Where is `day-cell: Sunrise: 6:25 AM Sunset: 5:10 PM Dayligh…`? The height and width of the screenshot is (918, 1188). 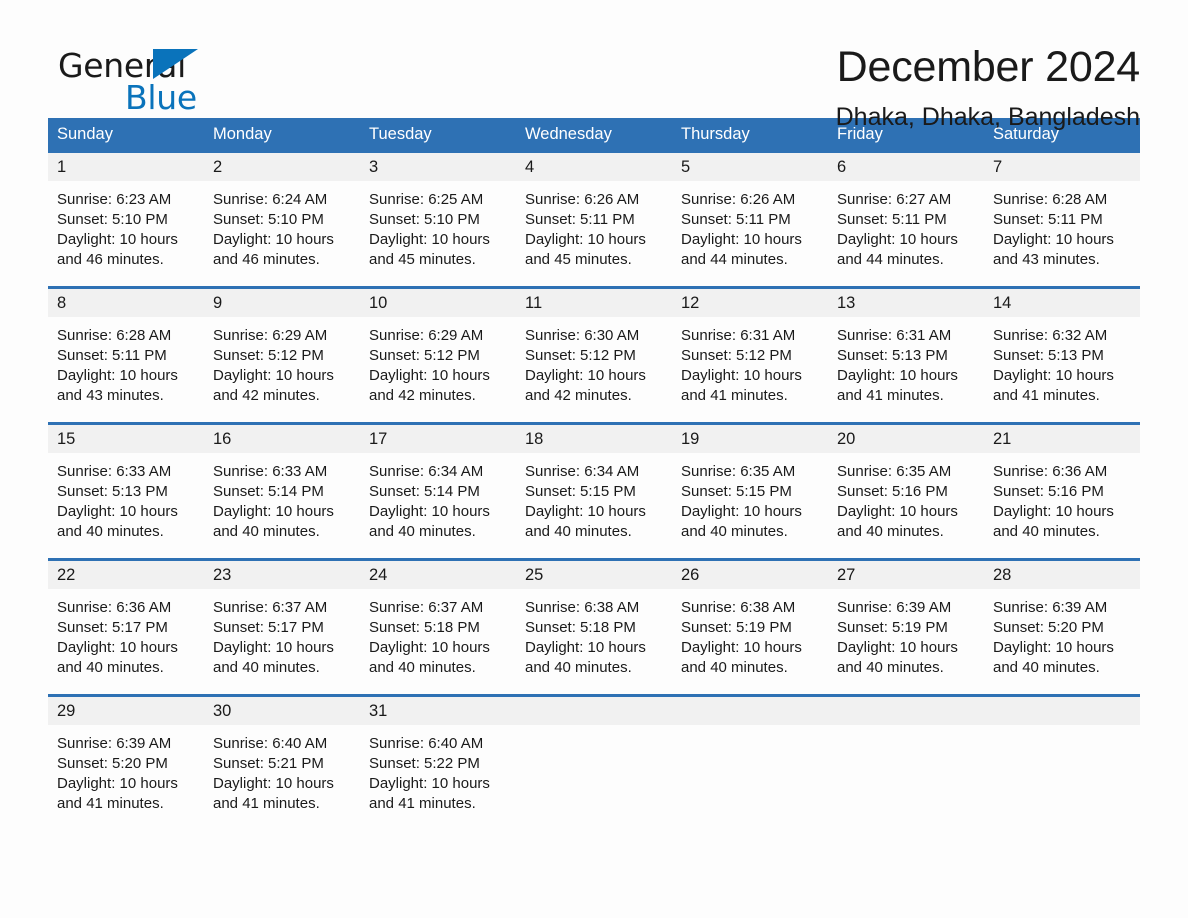 day-cell: Sunrise: 6:25 AM Sunset: 5:10 PM Dayligh… is located at coordinates (438, 233).